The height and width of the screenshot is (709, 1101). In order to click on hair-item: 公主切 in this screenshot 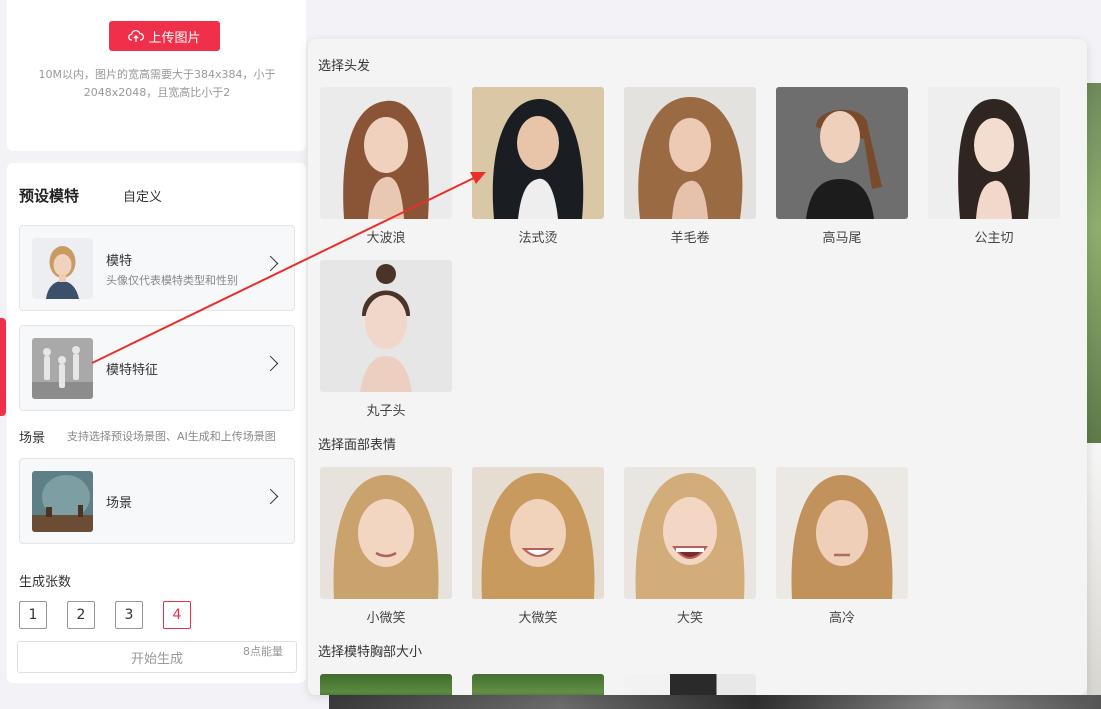, I will do `click(994, 166)`.